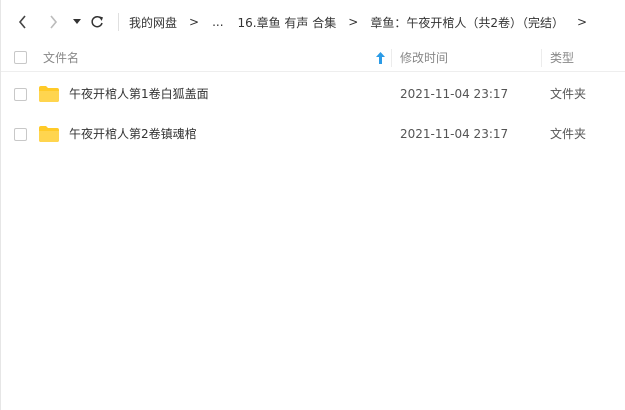 The image size is (625, 410). What do you see at coordinates (313, 94) in the screenshot?
I see `file-row: 午夜开棺人第1卷白狐盖面 2021-11-04 23:17 文件夹` at bounding box center [313, 94].